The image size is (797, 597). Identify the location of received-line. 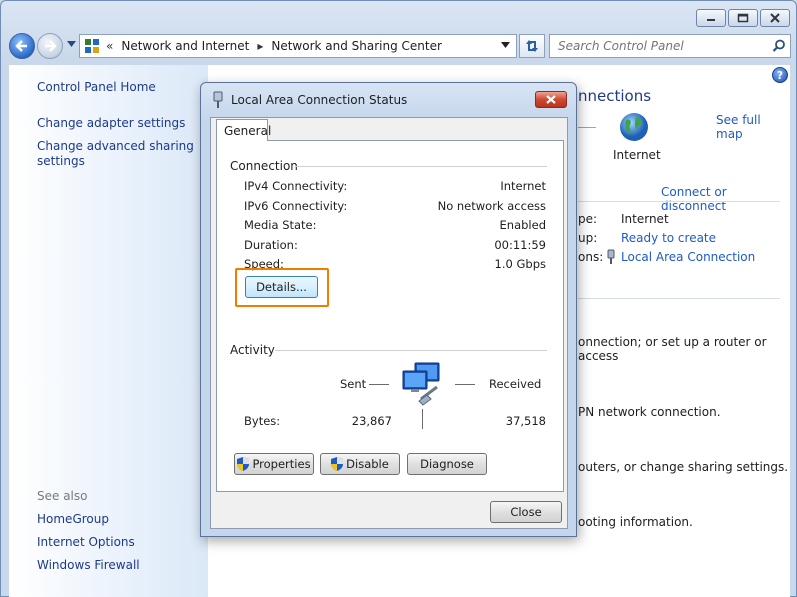
(465, 384).